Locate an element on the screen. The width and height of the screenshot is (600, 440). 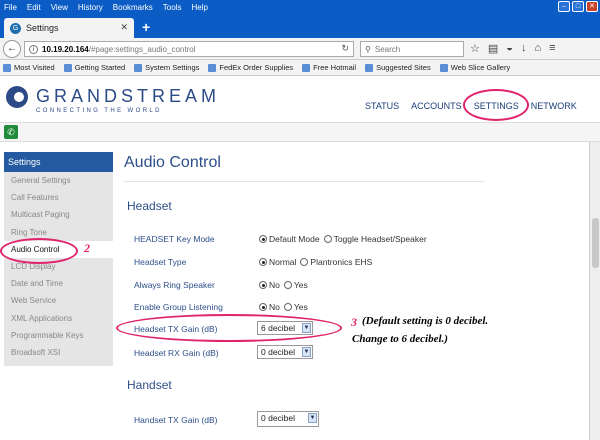
bookmark-item: Getting Started is located at coordinates (94, 67).